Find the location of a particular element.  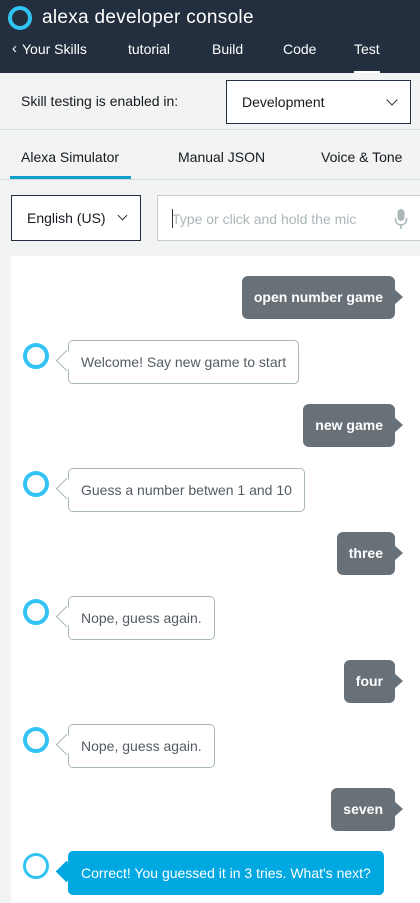

tab-voice-and-tone: Voice & Tone is located at coordinates (361, 157).